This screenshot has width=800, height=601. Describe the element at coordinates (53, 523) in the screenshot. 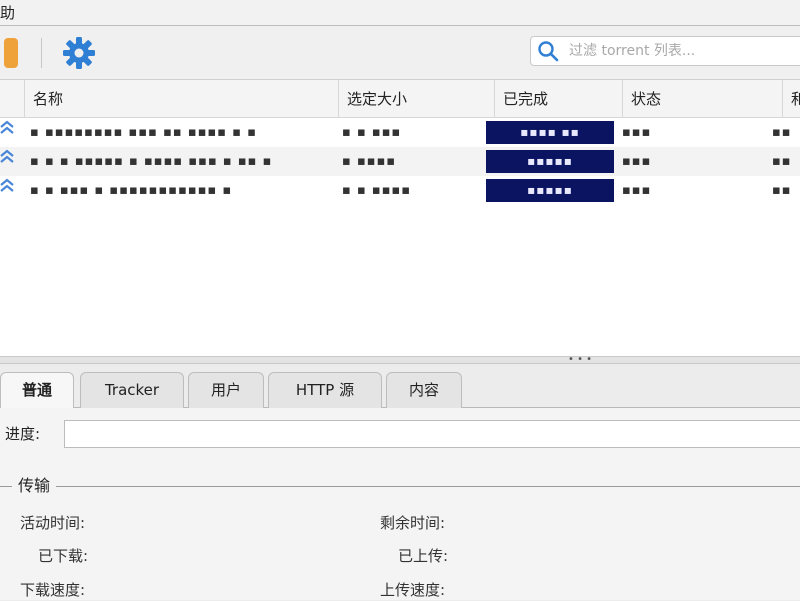

I see `active-time-label: 活动时间:` at that location.